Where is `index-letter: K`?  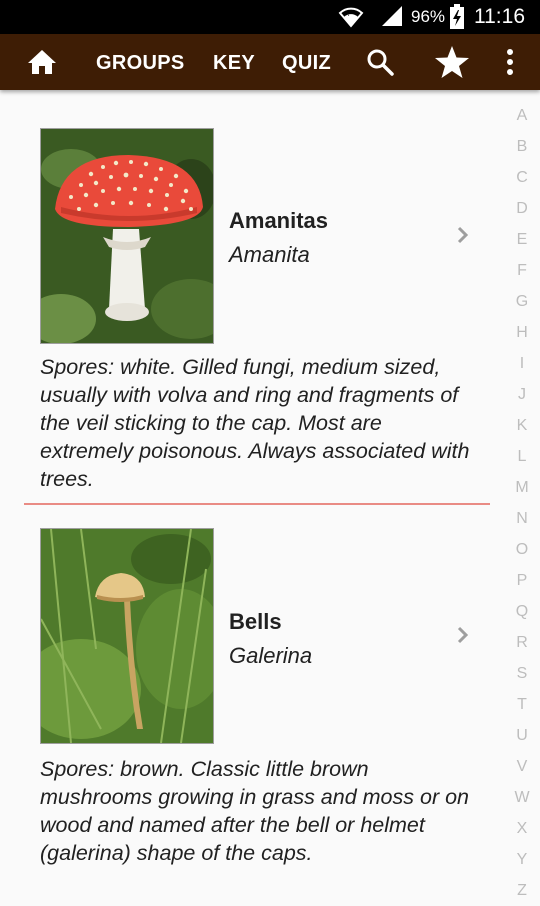
index-letter: K is located at coordinates (522, 425).